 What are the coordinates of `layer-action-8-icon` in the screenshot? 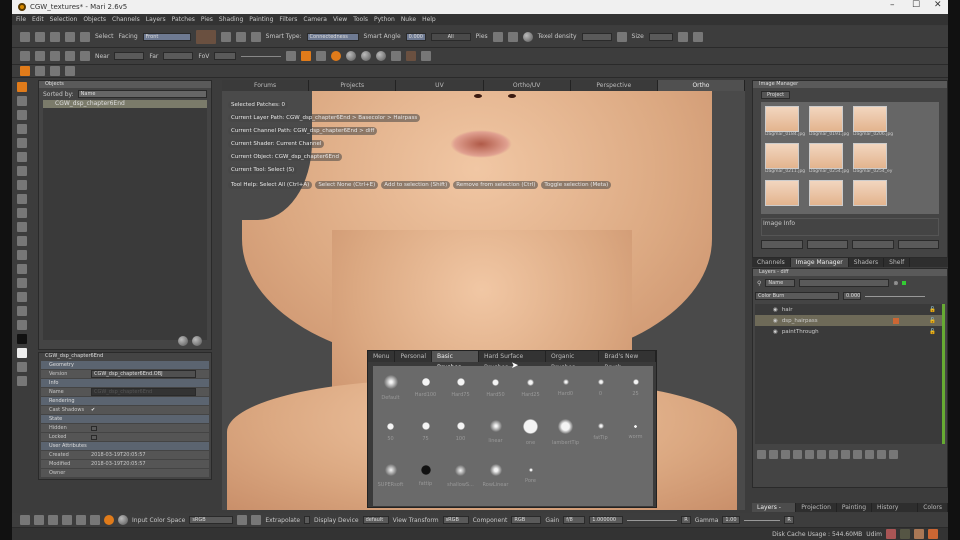 It's located at (845, 454).